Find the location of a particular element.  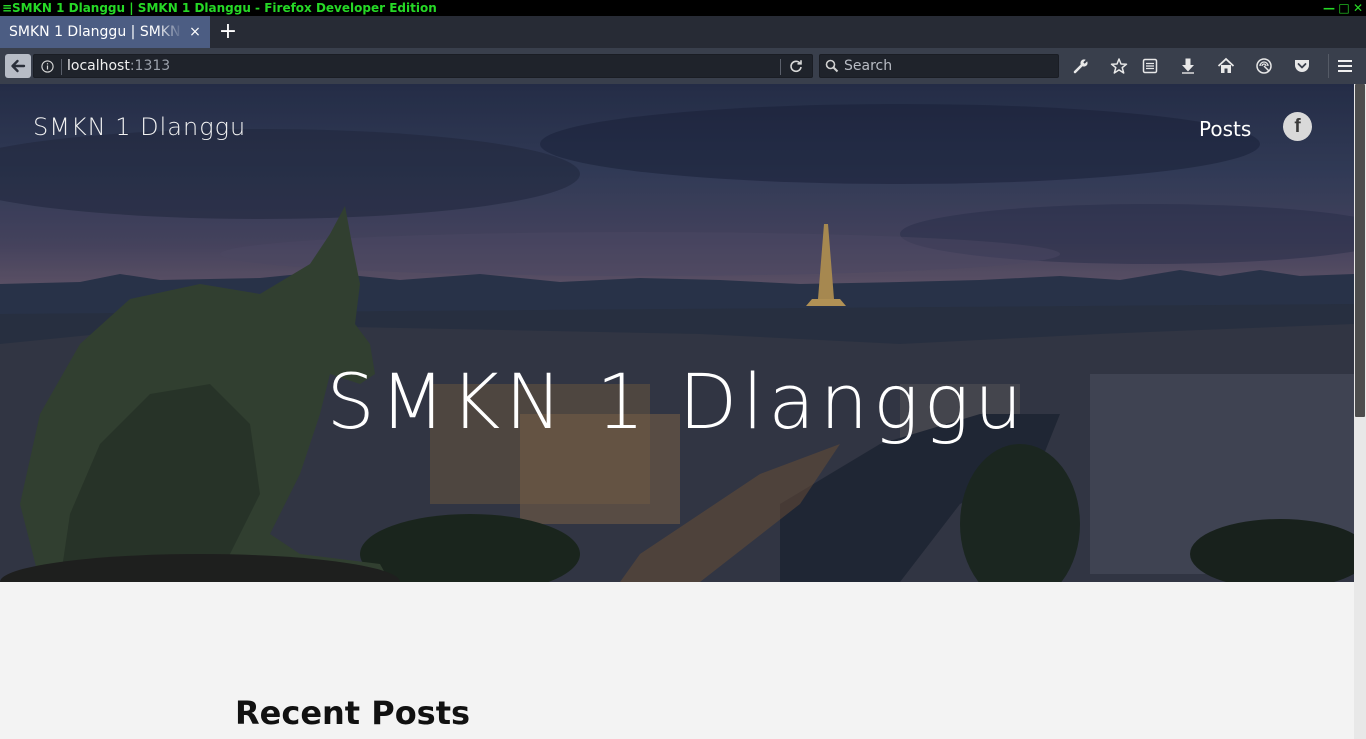

nav-toolbar: localhost:1313 is located at coordinates (683, 66).